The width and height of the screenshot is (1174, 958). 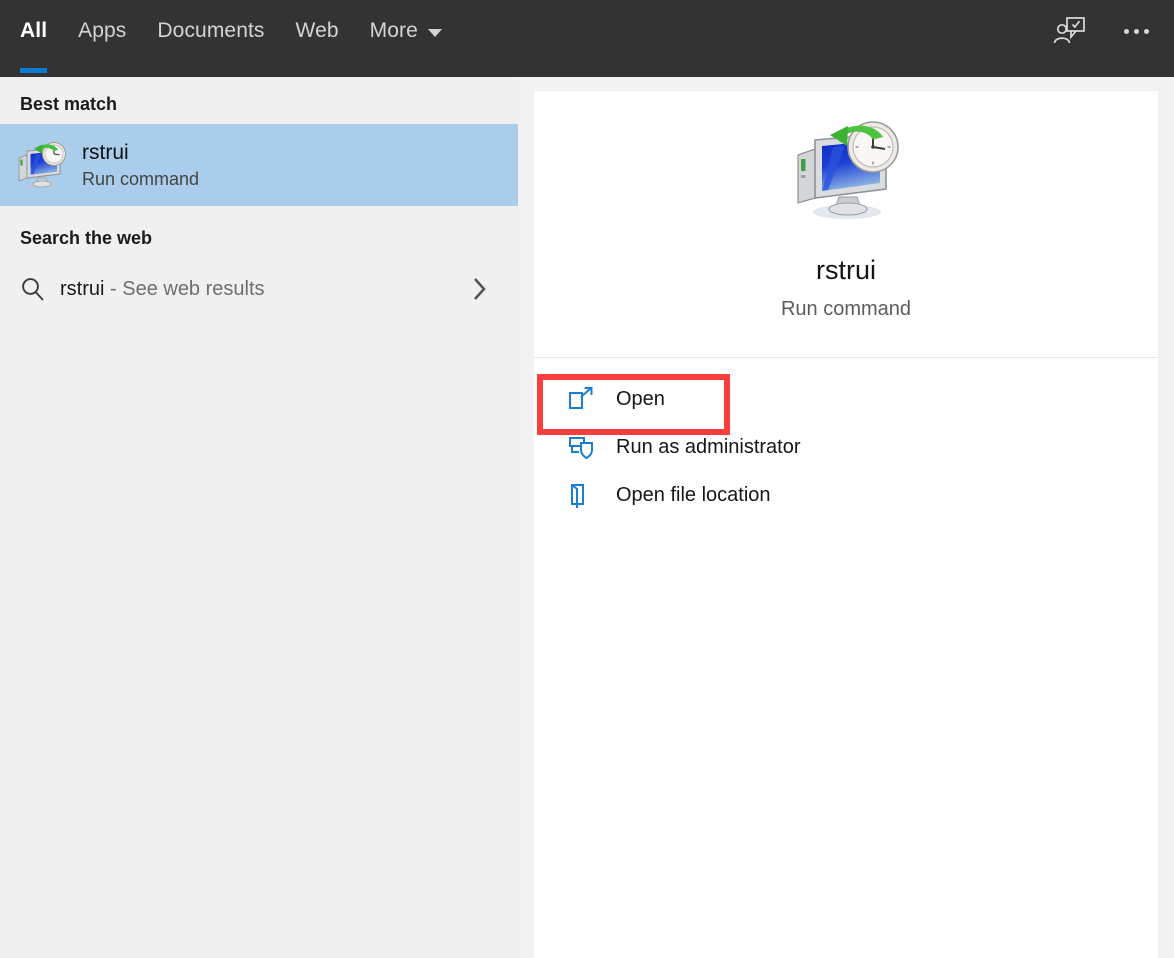 I want to click on tab-apps-label: Apps, so click(x=102, y=30).